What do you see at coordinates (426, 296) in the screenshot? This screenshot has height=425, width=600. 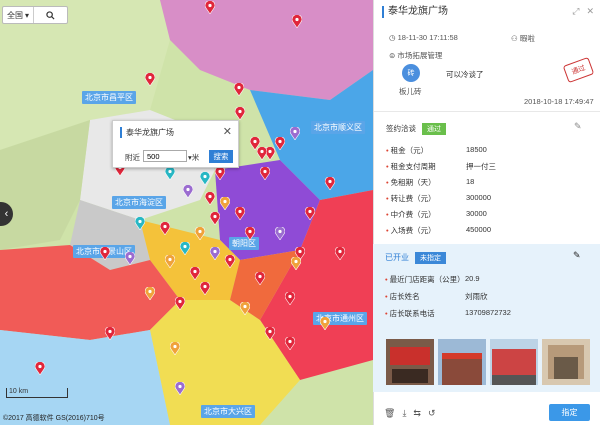 I see `open-field-row: 店长姓名` at bounding box center [426, 296].